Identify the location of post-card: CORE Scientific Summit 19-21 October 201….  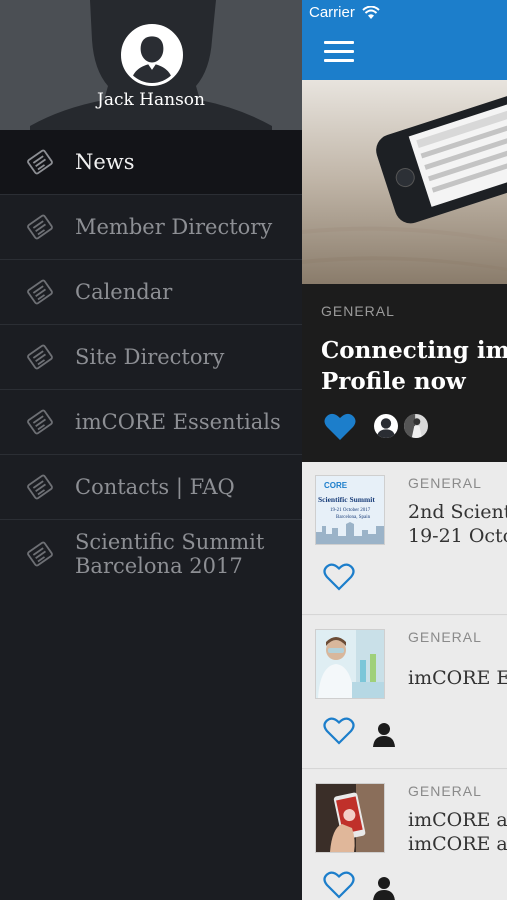
(404, 538).